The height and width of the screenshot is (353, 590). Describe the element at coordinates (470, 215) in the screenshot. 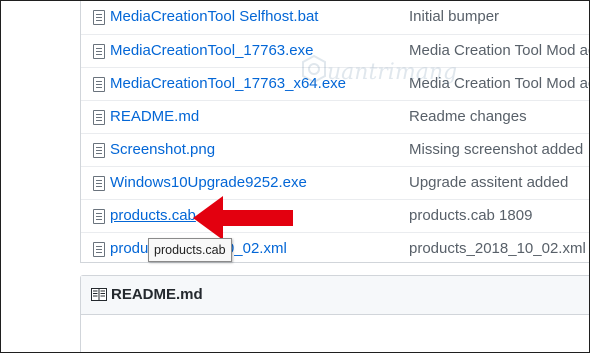

I see `commit-message: products.cab 1809` at that location.